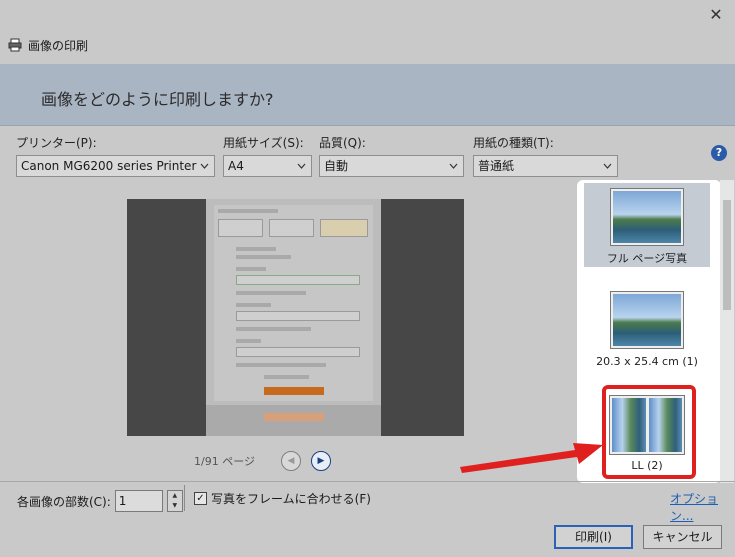 Image resolution: width=735 pixels, height=557 pixels. What do you see at coordinates (367, 32) in the screenshot?
I see `title-bar: ✕ 画像の印刷` at bounding box center [367, 32].